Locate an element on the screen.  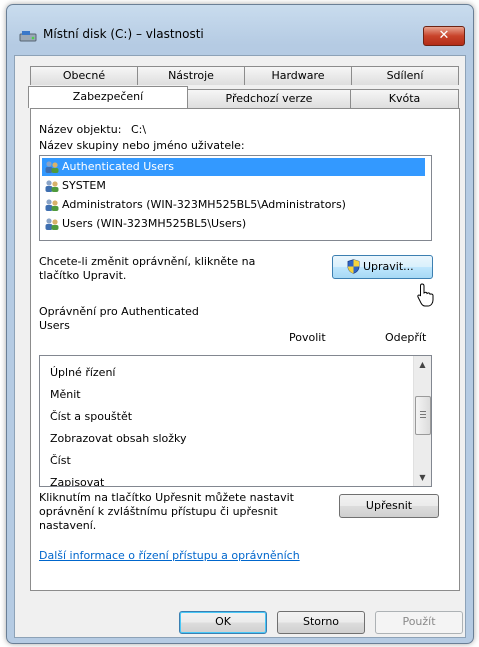
group-names-label: Název skupiny nebo jméno uživatele: is located at coordinates (142, 145).